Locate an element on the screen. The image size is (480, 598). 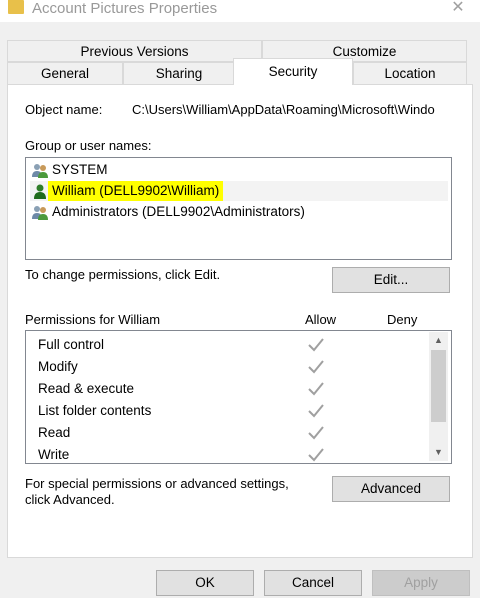
group-user-names-label: Group or user names: is located at coordinates (88, 145).